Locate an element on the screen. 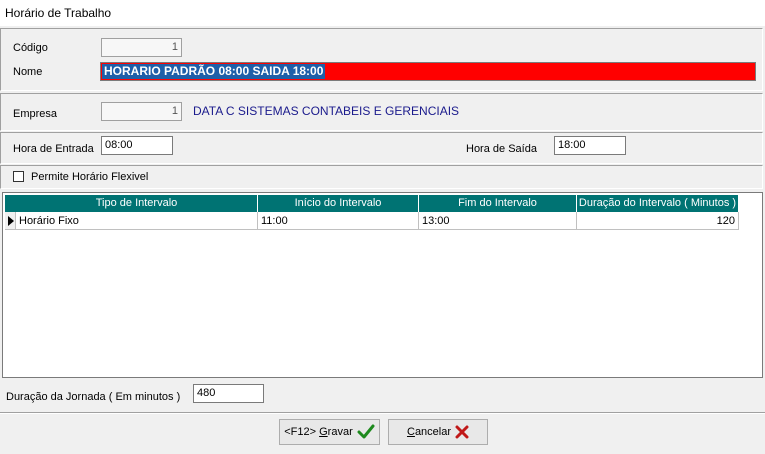 Image resolution: width=765 pixels, height=454 pixels. close-icon is located at coordinates (462, 432).